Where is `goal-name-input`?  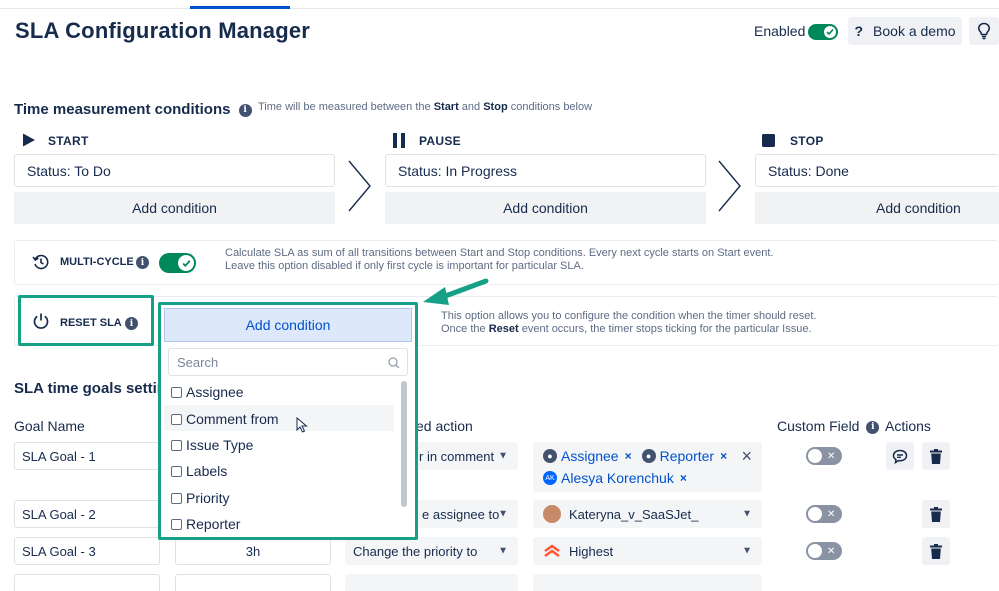 goal-name-input is located at coordinates (87, 582).